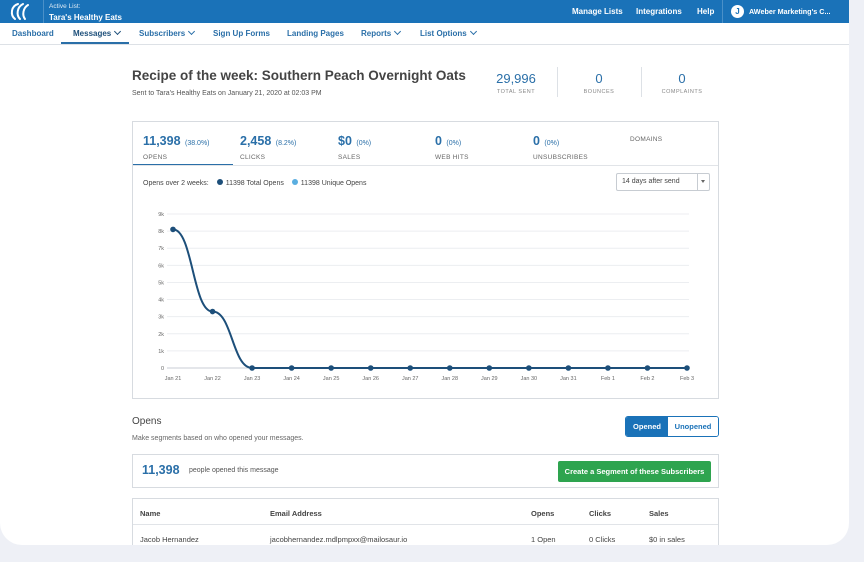 The image size is (864, 562). Describe the element at coordinates (234, 470) in the screenshot. I see `opens-count-text: people opened this message` at that location.